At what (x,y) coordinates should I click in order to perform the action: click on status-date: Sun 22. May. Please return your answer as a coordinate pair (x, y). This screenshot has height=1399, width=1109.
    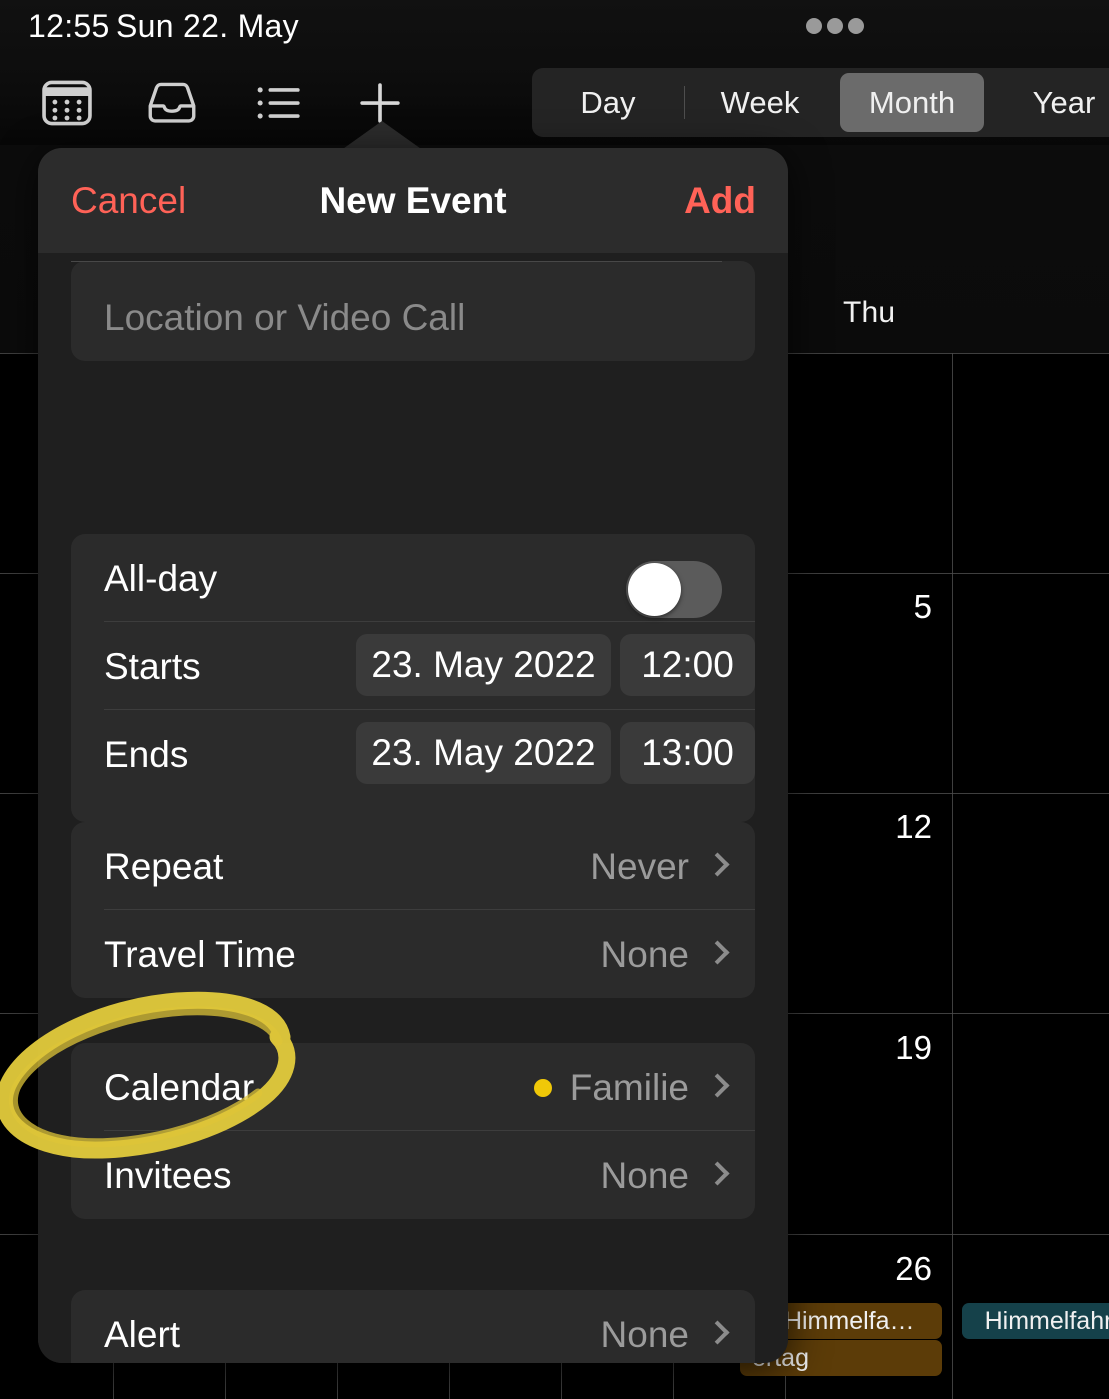
    Looking at the image, I should click on (207, 26).